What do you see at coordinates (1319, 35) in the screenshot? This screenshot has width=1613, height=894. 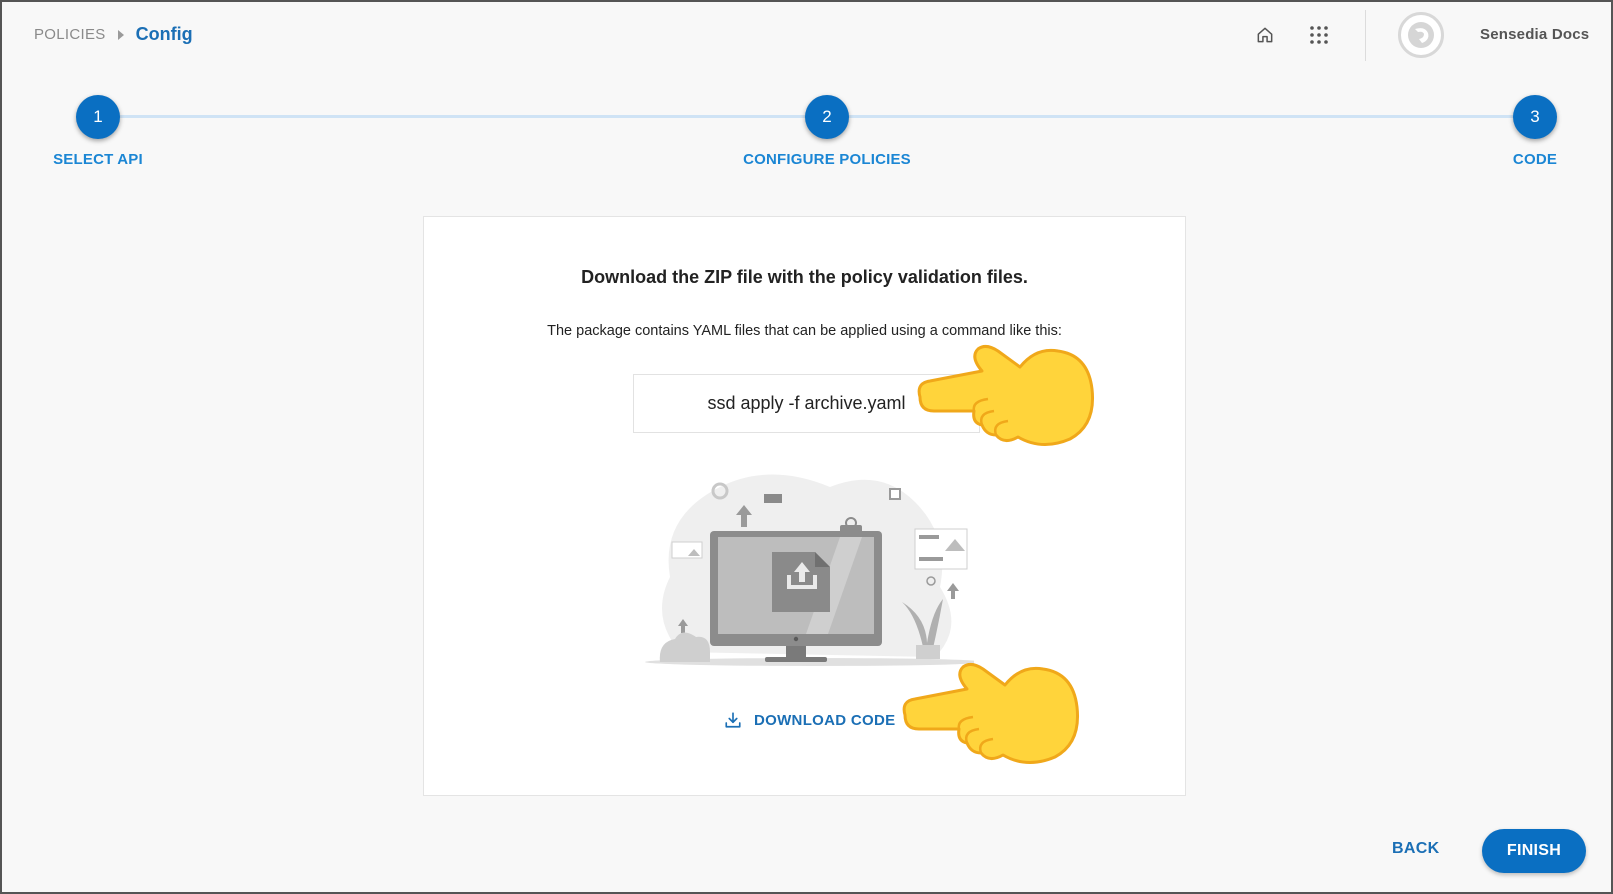 I see `apps-grid-icon` at bounding box center [1319, 35].